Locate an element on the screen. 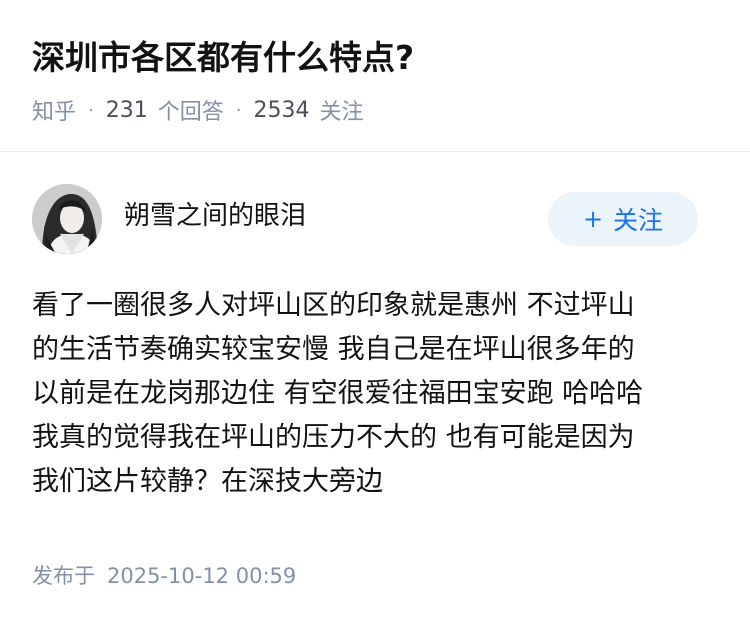 The width and height of the screenshot is (750, 626). question-title: 深圳市各区都有什么特点? is located at coordinates (223, 58).